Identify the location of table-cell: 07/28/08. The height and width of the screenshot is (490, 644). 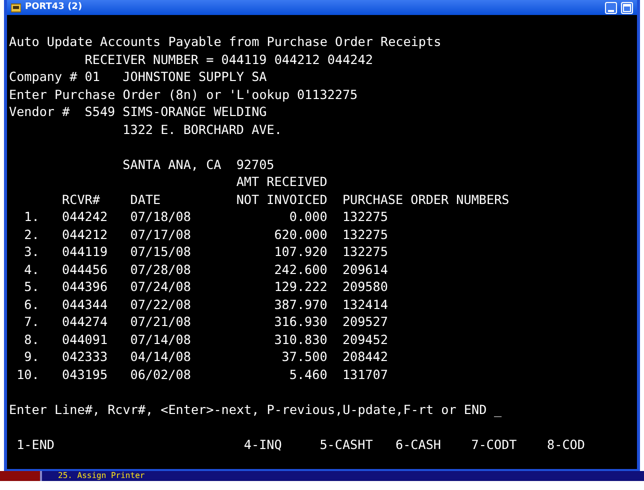
(160, 269).